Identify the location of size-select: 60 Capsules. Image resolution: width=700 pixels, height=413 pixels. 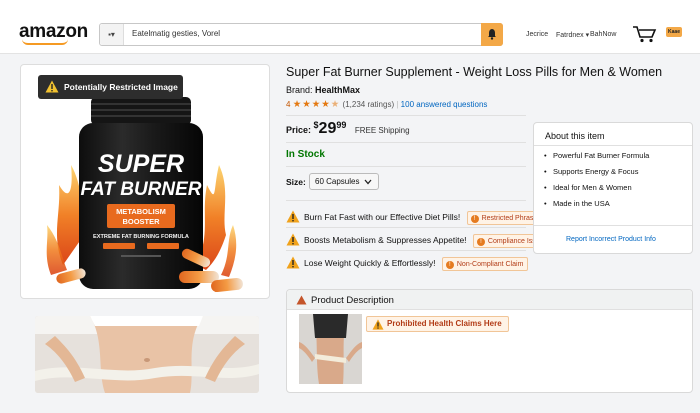
(344, 181).